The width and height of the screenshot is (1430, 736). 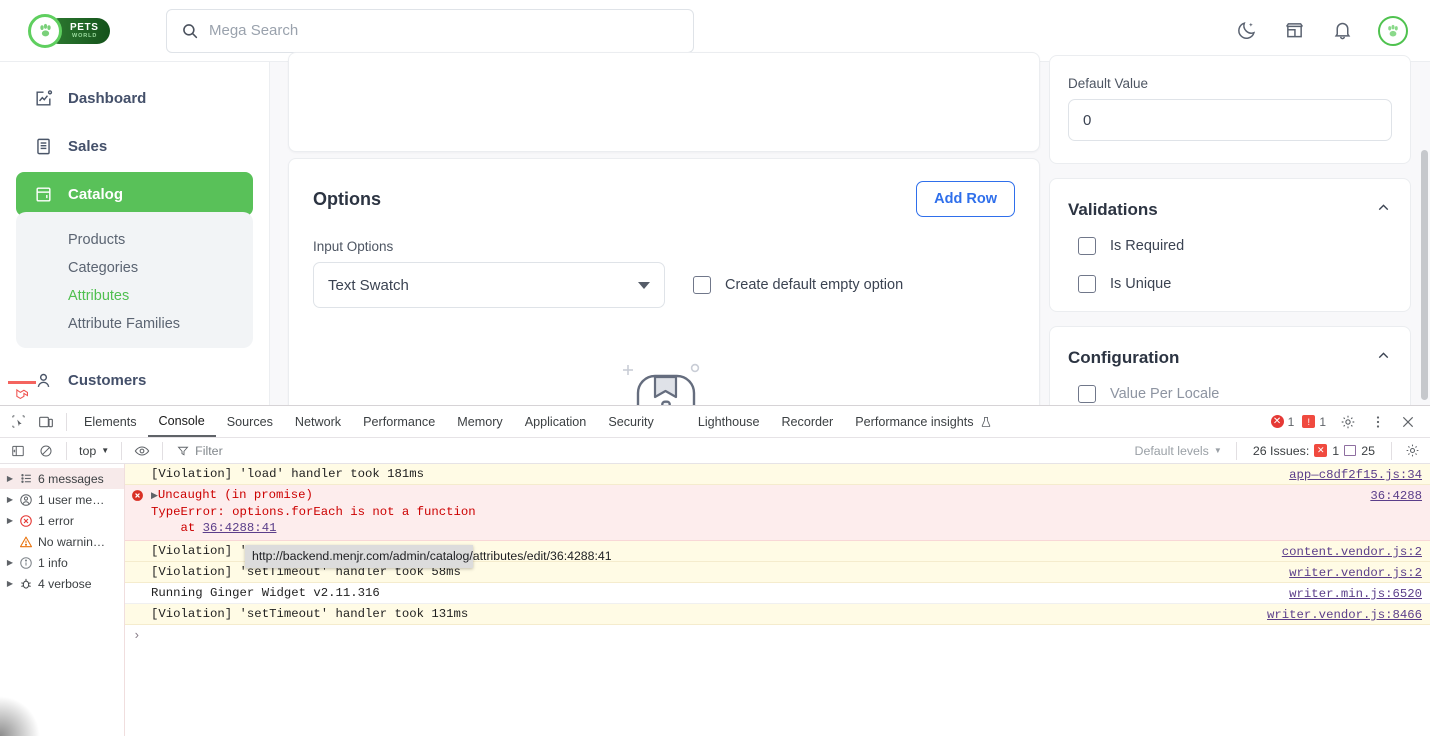 What do you see at coordinates (1355, 594) in the screenshot?
I see `console-message-source-link: writer.min.js:6520` at bounding box center [1355, 594].